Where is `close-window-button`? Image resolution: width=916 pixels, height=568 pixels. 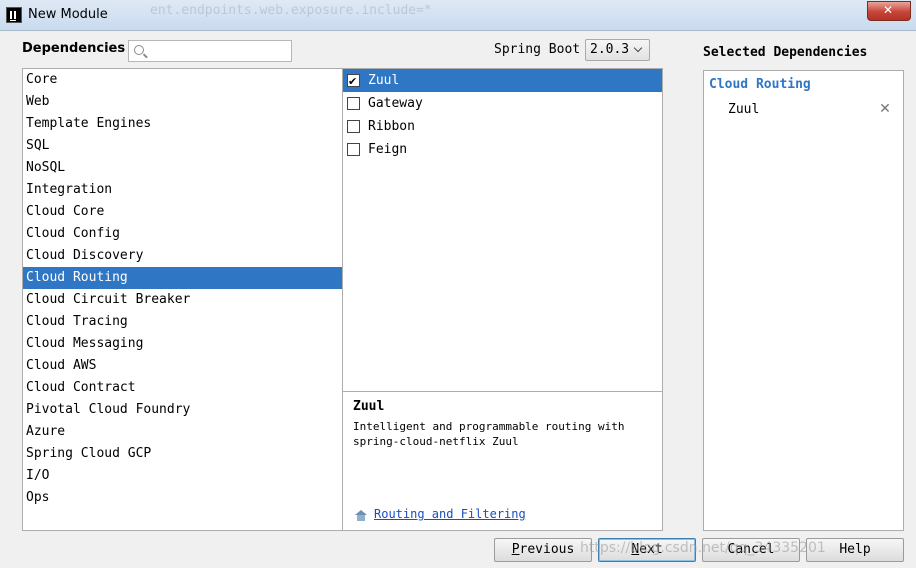
close-window-button is located at coordinates (889, 11).